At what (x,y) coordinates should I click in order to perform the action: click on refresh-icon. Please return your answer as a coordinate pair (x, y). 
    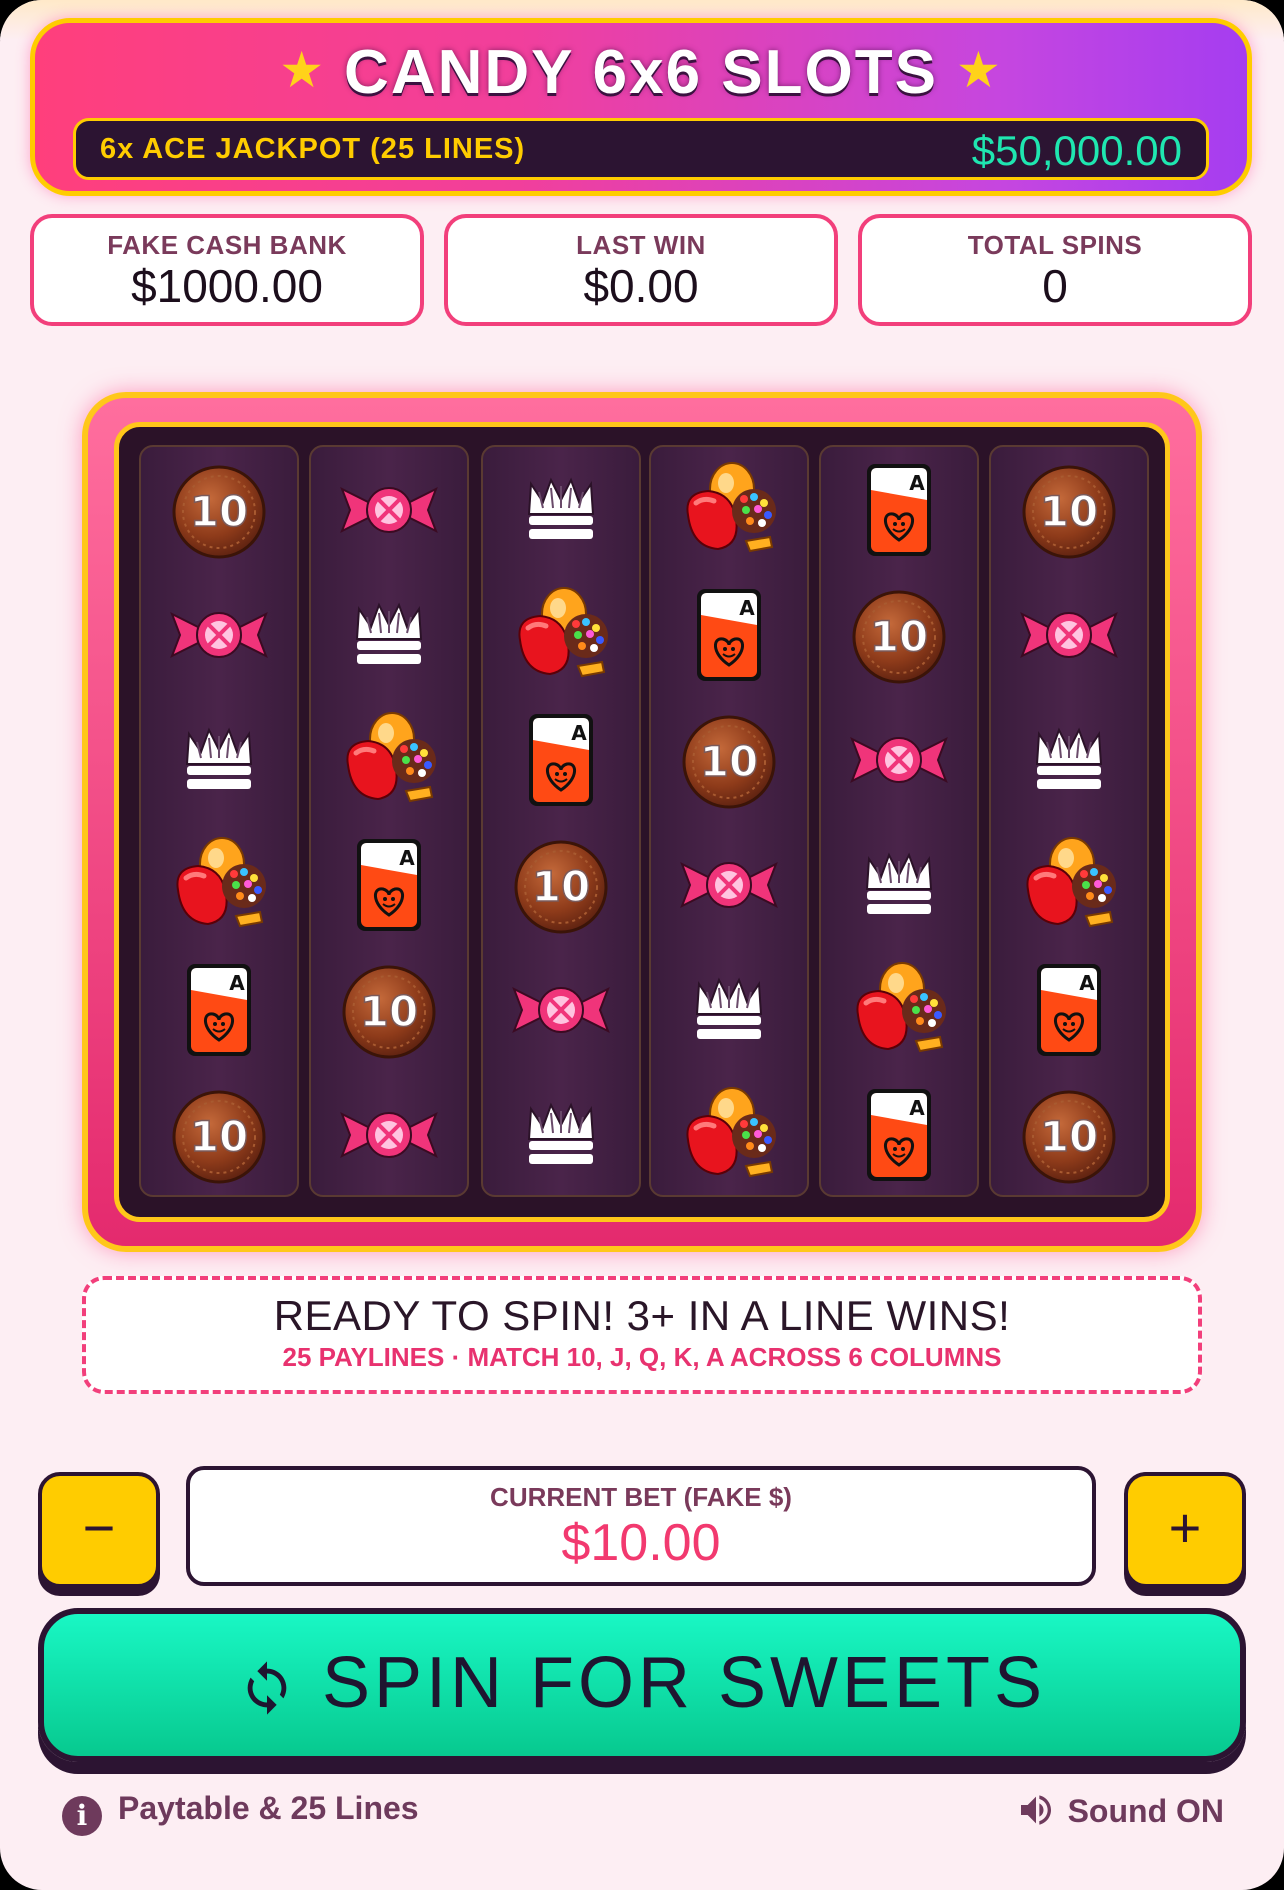
    Looking at the image, I should click on (267, 1688).